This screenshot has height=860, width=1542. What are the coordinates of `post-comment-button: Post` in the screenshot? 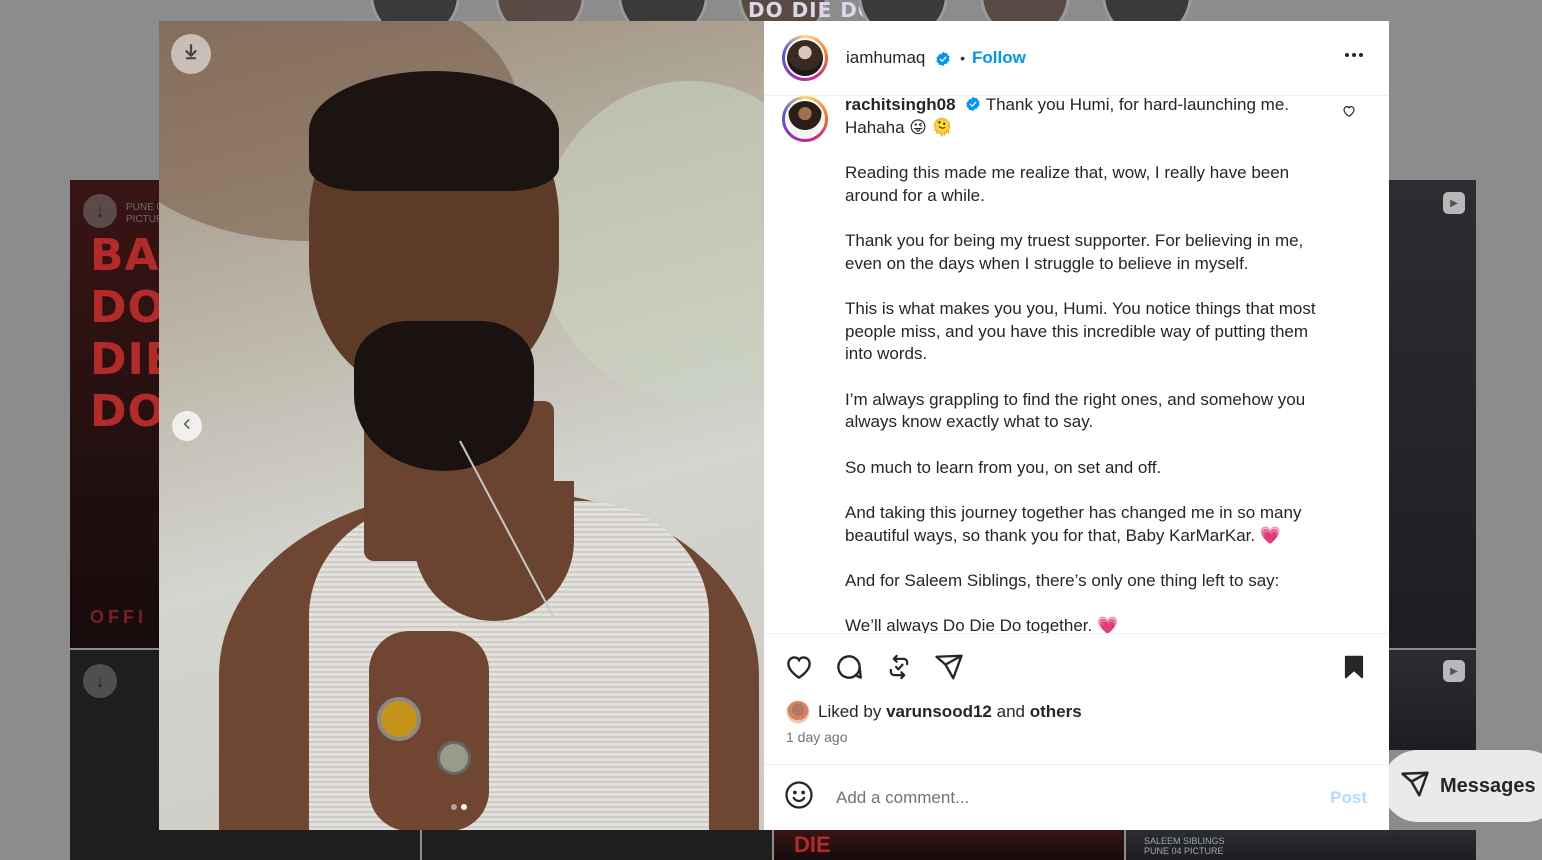 It's located at (1348, 798).